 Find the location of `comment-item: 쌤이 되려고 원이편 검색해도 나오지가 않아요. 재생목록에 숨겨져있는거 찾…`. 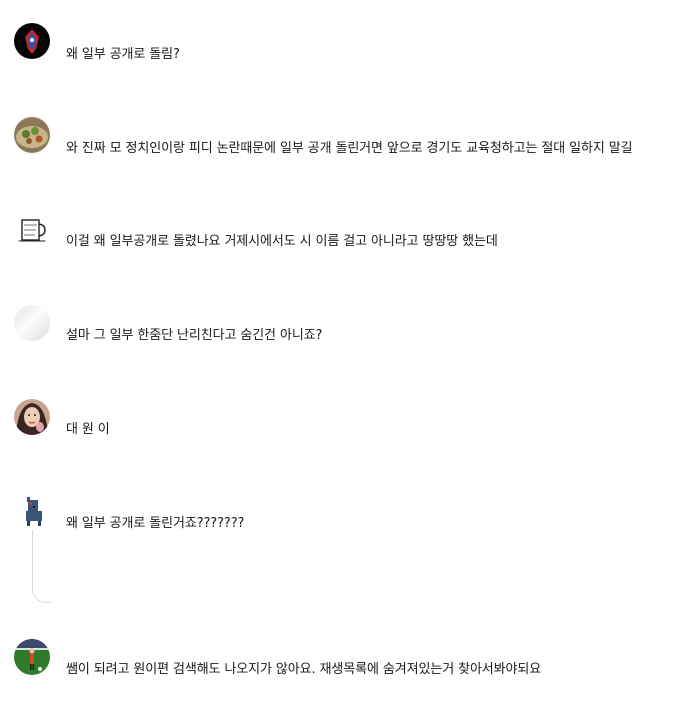

comment-item: 쌤이 되려고 원이편 검색해도 나오지가 않아요. 재생목록에 숨겨져있는거 찾… is located at coordinates (340, 666).